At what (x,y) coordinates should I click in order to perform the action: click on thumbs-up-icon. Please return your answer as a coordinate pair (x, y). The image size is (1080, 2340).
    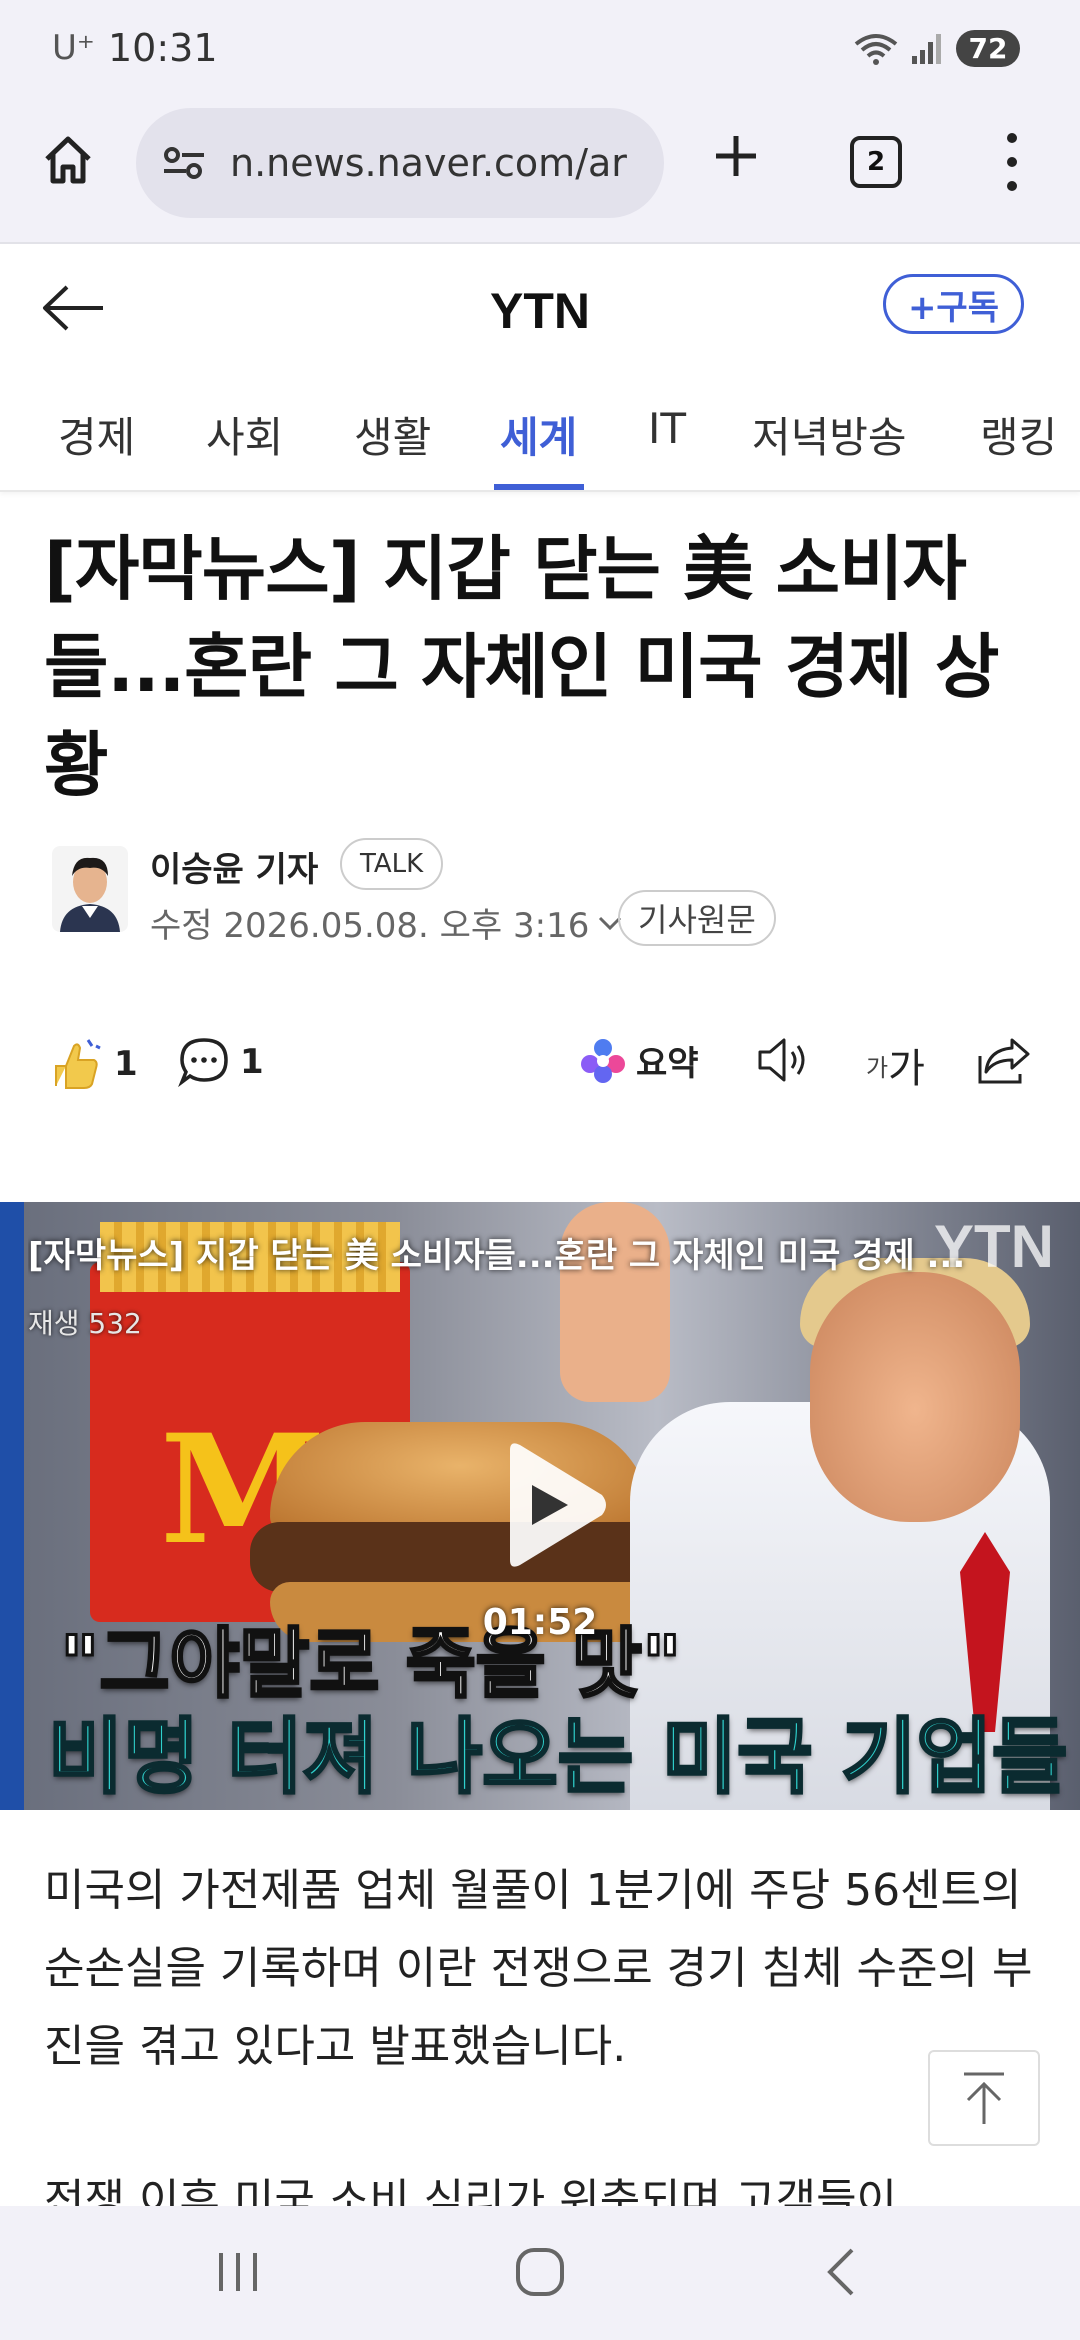
    Looking at the image, I should click on (78, 1064).